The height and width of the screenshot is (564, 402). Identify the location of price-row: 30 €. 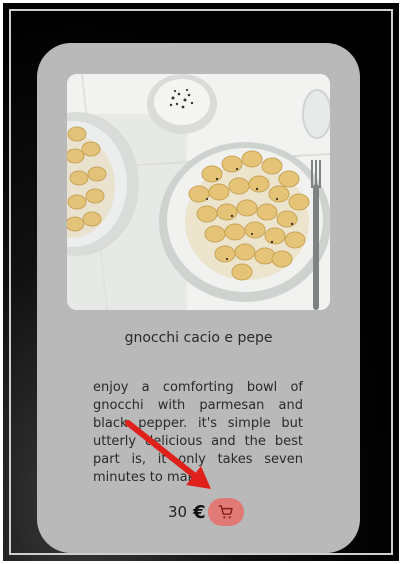
(206, 512).